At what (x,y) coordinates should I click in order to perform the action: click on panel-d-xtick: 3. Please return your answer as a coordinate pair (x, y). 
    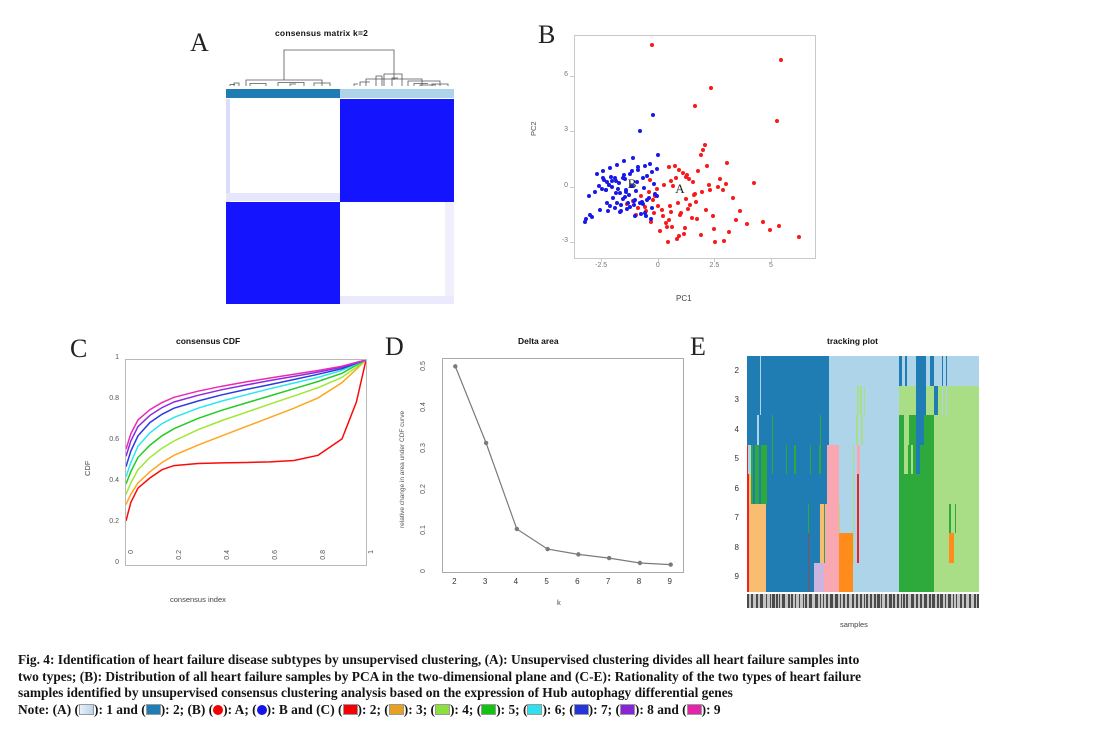
    Looking at the image, I should click on (485, 581).